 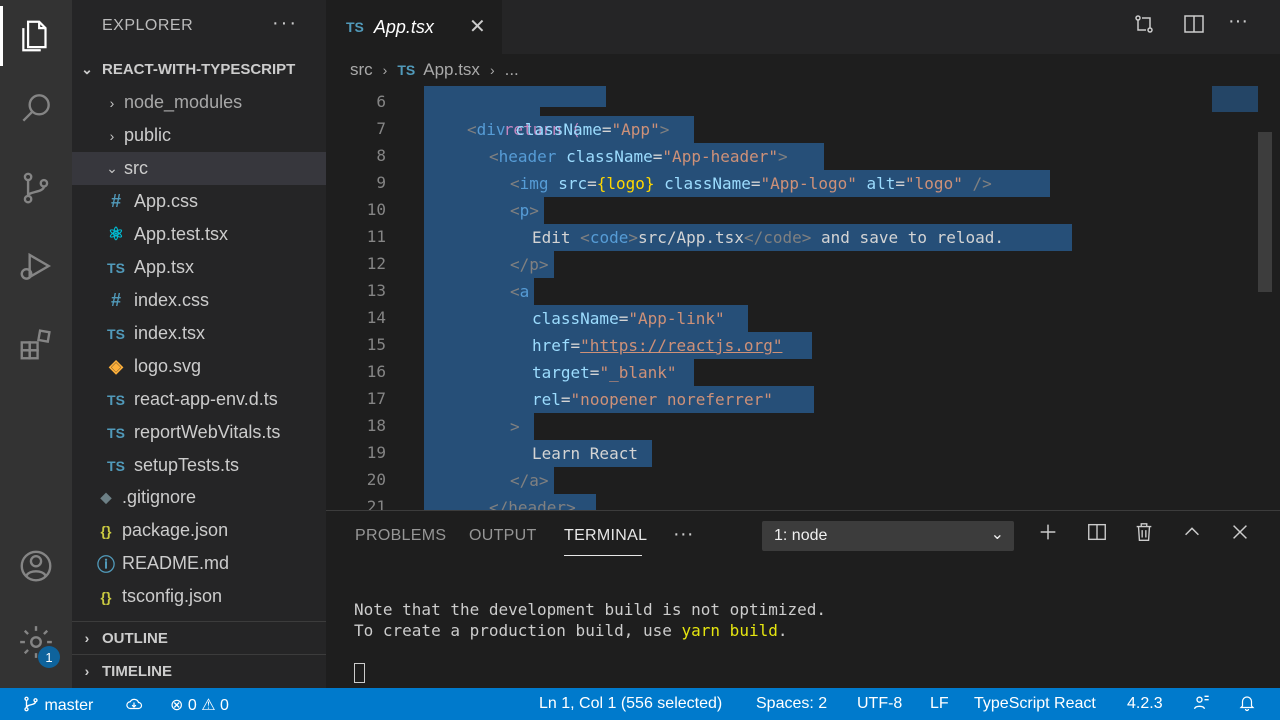 What do you see at coordinates (36, 188) in the screenshot?
I see `source-control-icon` at bounding box center [36, 188].